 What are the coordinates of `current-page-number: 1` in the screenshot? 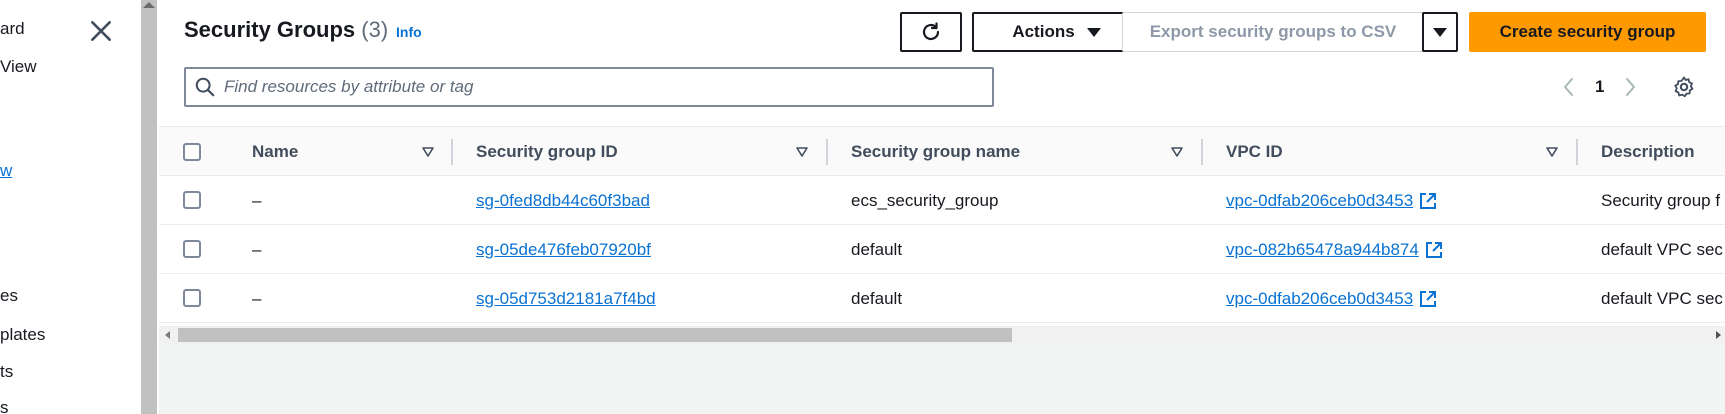 It's located at (1599, 87).